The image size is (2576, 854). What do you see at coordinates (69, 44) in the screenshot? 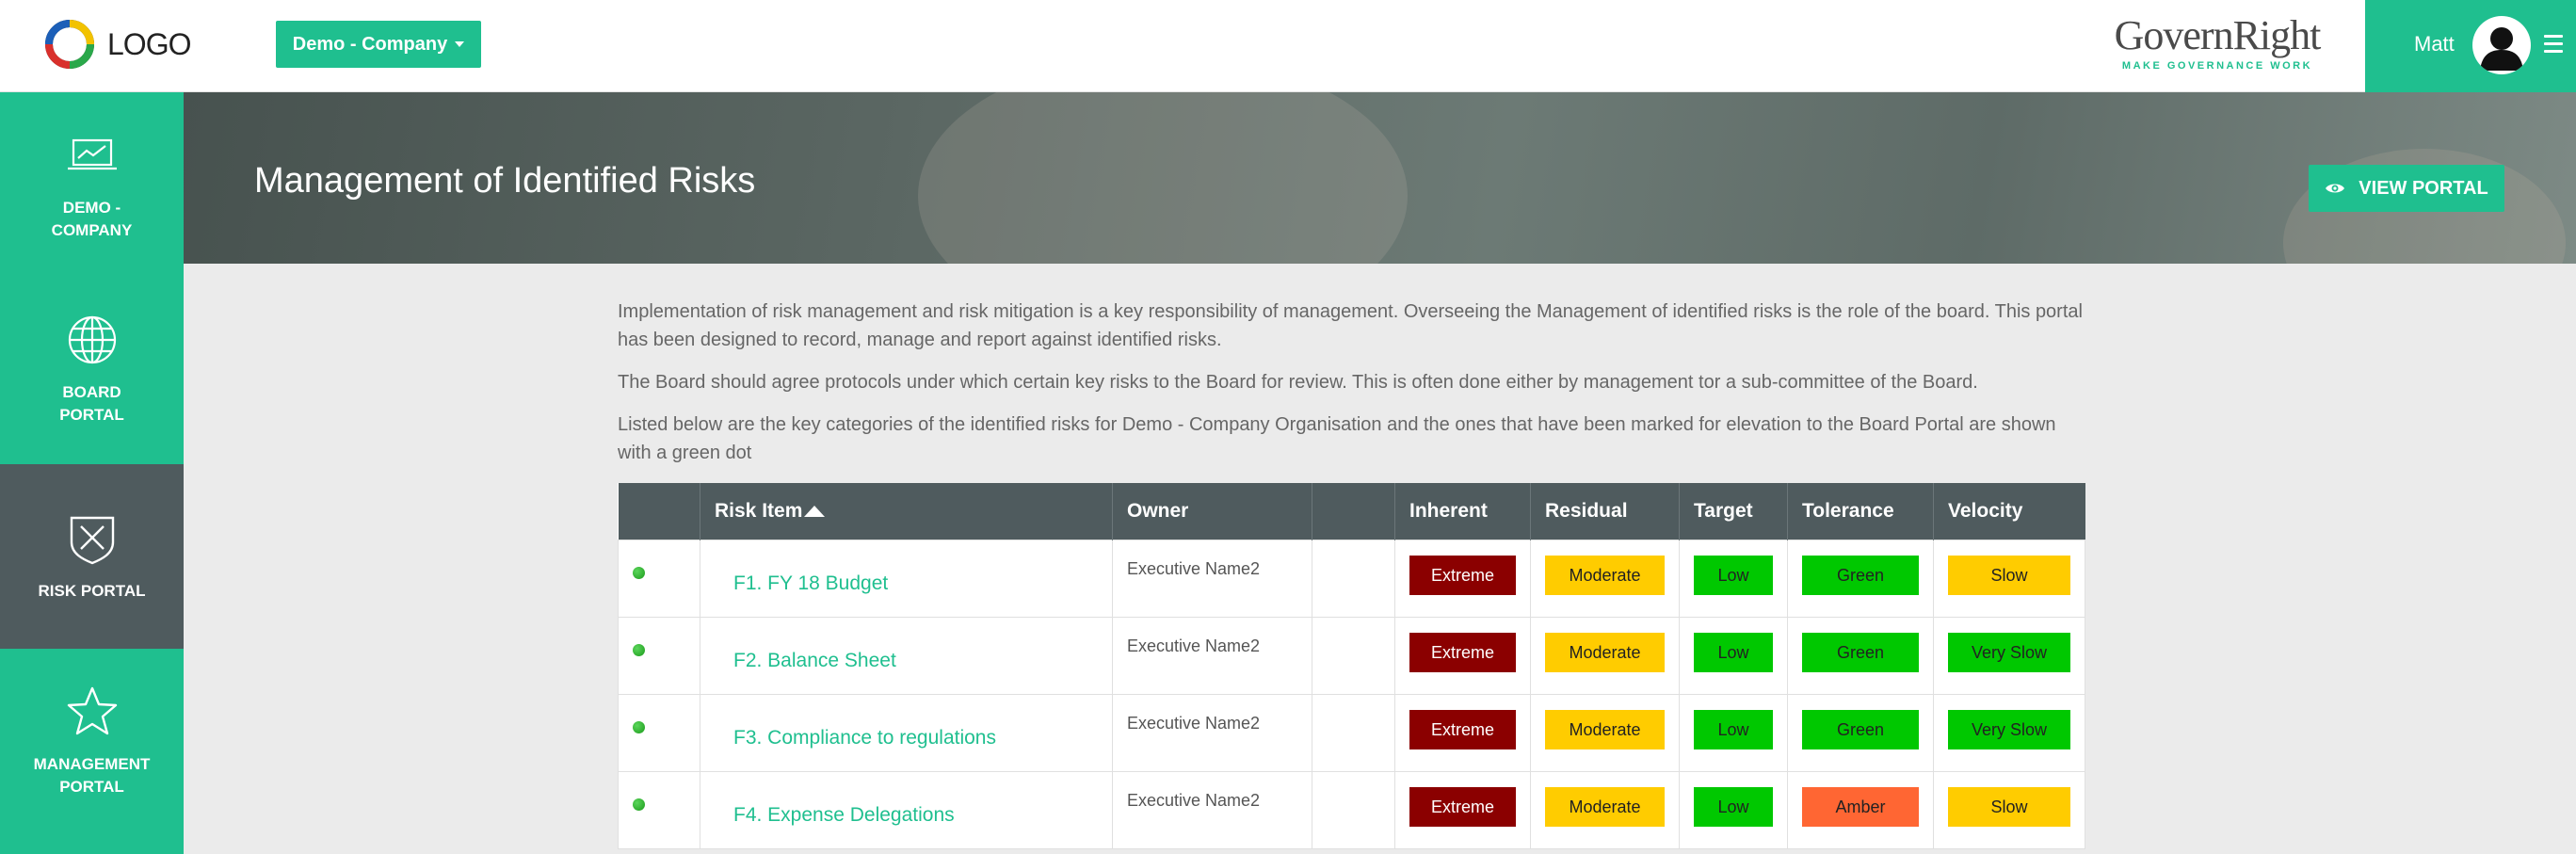
I see `logo-ring-icon` at bounding box center [69, 44].